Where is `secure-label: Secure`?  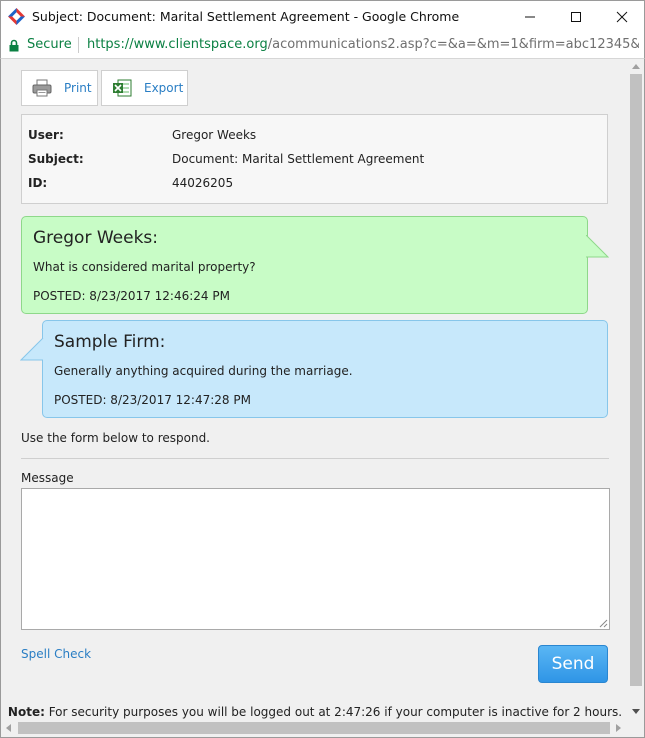 secure-label: Secure is located at coordinates (49, 44).